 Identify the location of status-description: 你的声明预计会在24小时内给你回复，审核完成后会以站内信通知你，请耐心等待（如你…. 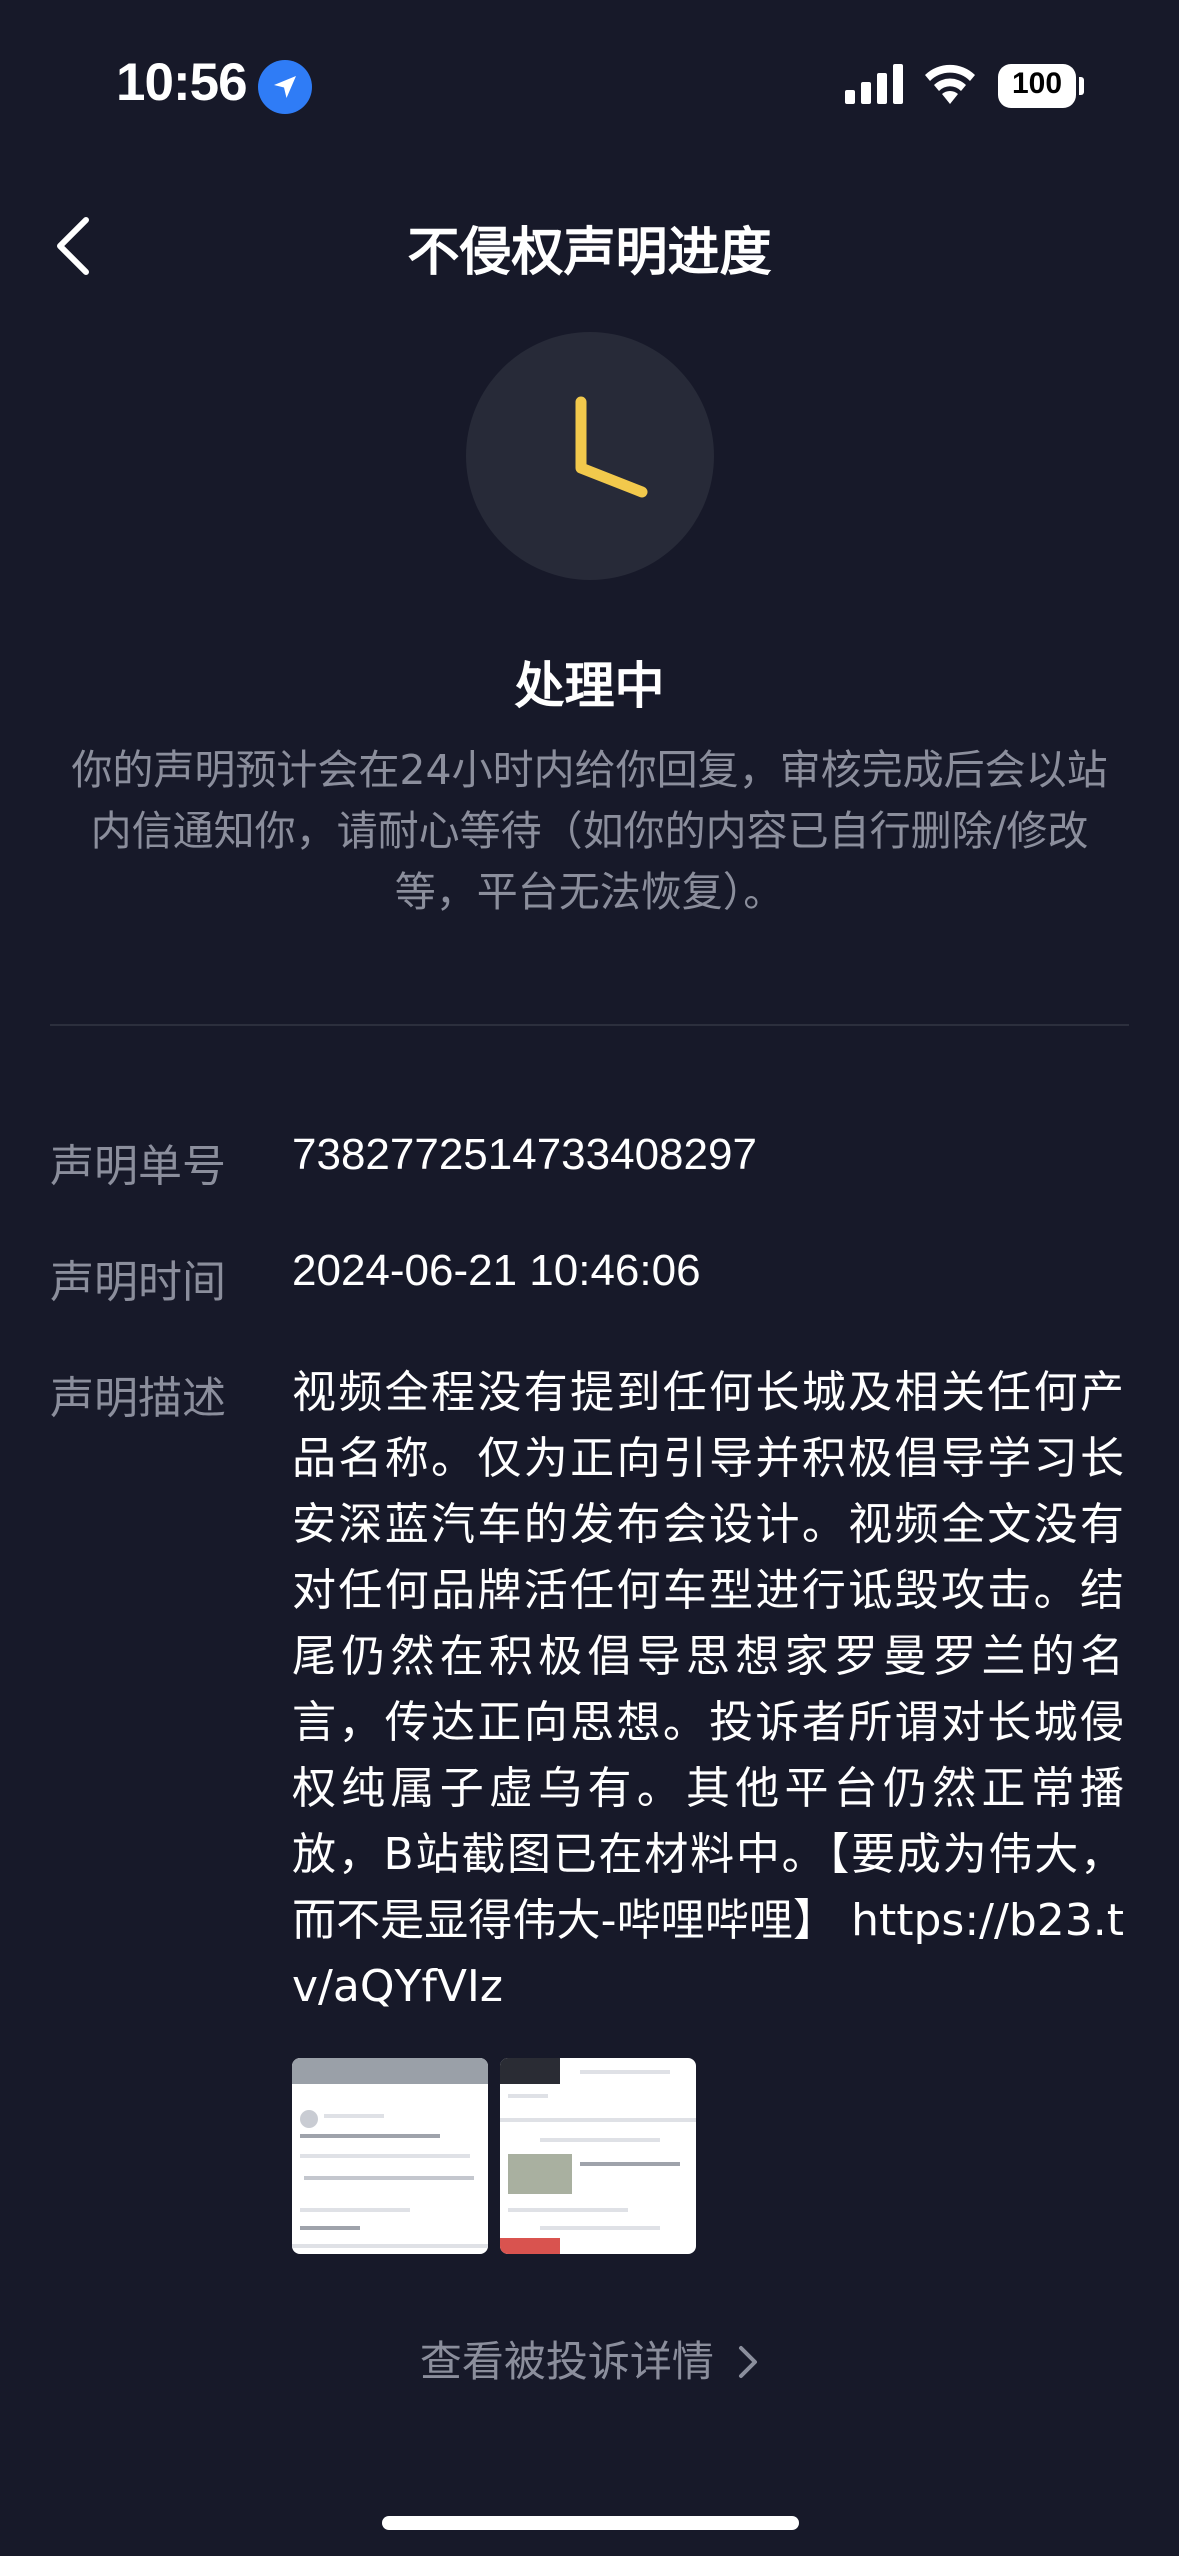
(589, 831).